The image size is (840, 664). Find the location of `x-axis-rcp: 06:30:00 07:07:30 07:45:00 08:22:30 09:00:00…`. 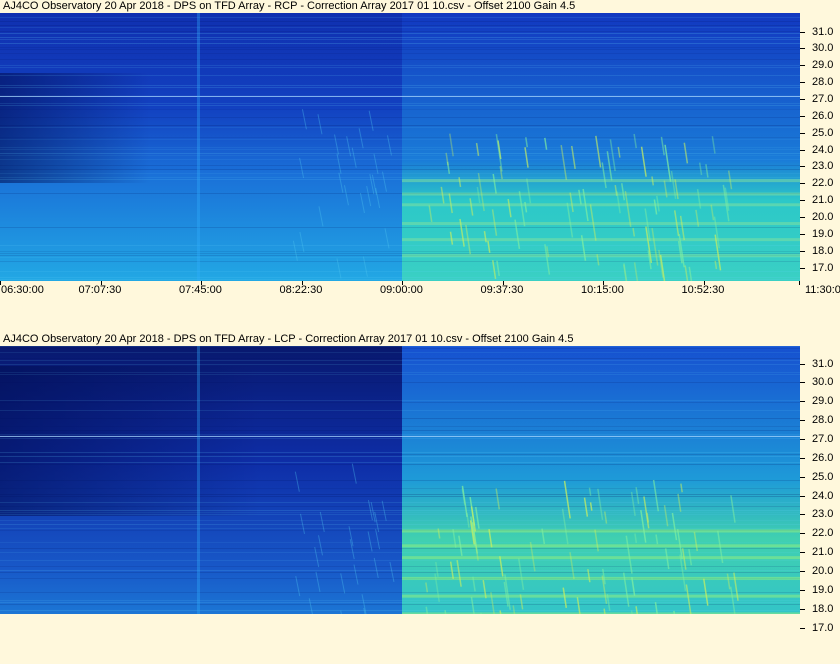

x-axis-rcp: 06:30:00 07:07:30 07:45:00 08:22:30 09:00:00… is located at coordinates (420, 289).